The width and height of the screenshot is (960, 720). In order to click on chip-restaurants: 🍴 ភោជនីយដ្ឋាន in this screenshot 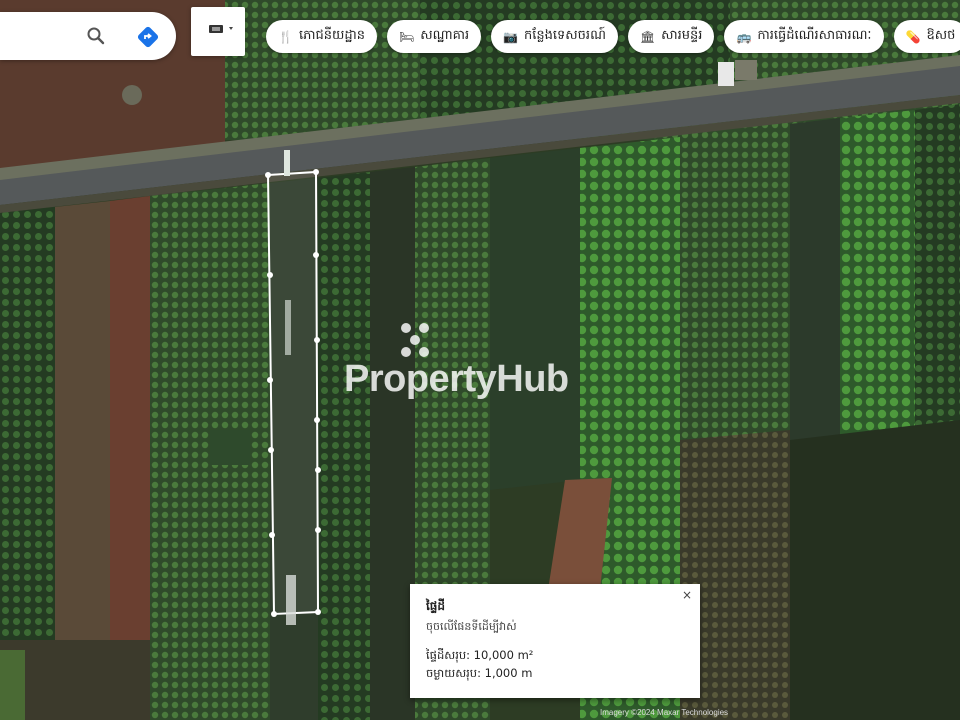, I will do `click(321, 36)`.